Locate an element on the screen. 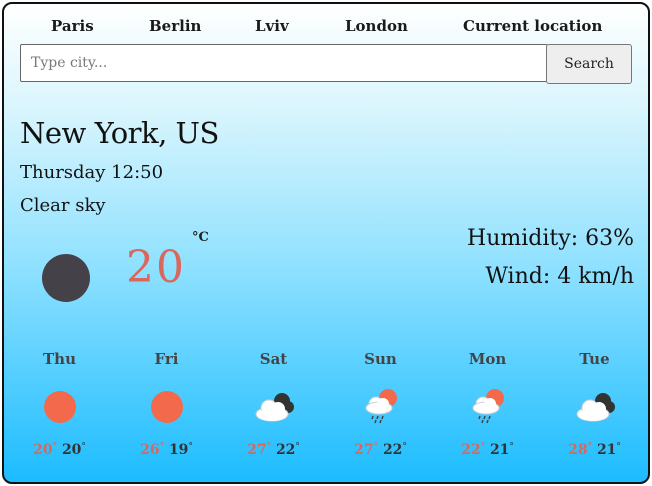 This screenshot has width=652, height=486. forecast-day-name: Sat is located at coordinates (273, 359).